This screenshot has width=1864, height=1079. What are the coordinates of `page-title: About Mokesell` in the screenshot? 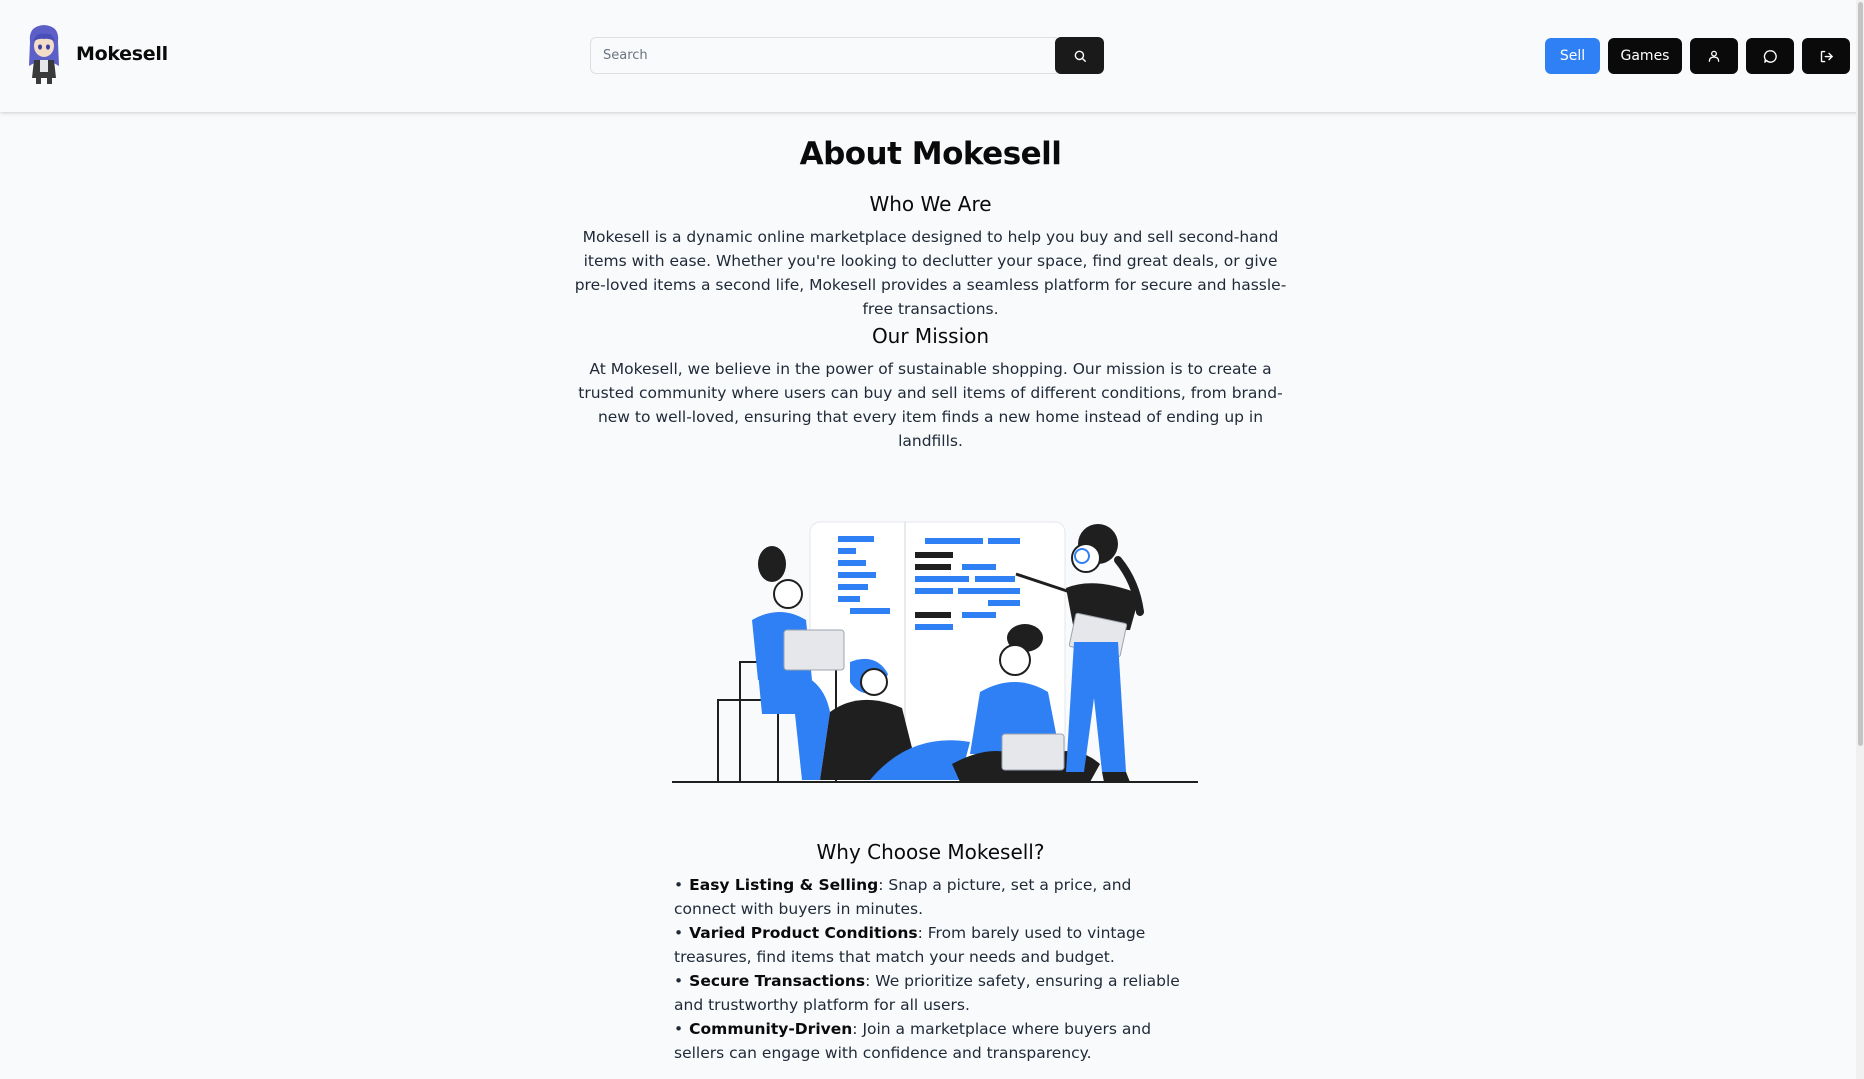 It's located at (930, 154).